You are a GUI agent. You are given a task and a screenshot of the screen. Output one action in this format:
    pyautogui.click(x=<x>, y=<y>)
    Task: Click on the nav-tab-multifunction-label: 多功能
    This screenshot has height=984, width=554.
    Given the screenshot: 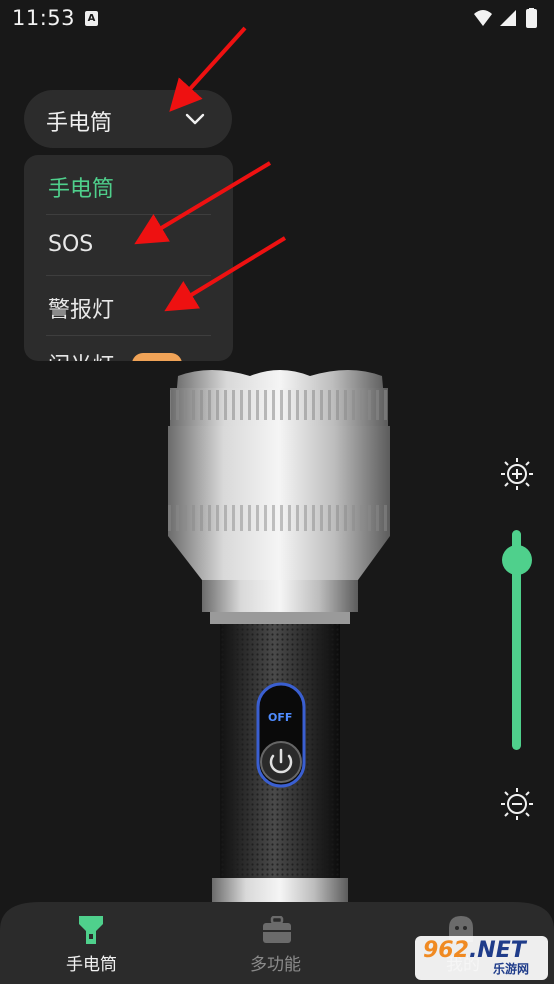 What is the action you would take?
    pyautogui.click(x=275, y=965)
    